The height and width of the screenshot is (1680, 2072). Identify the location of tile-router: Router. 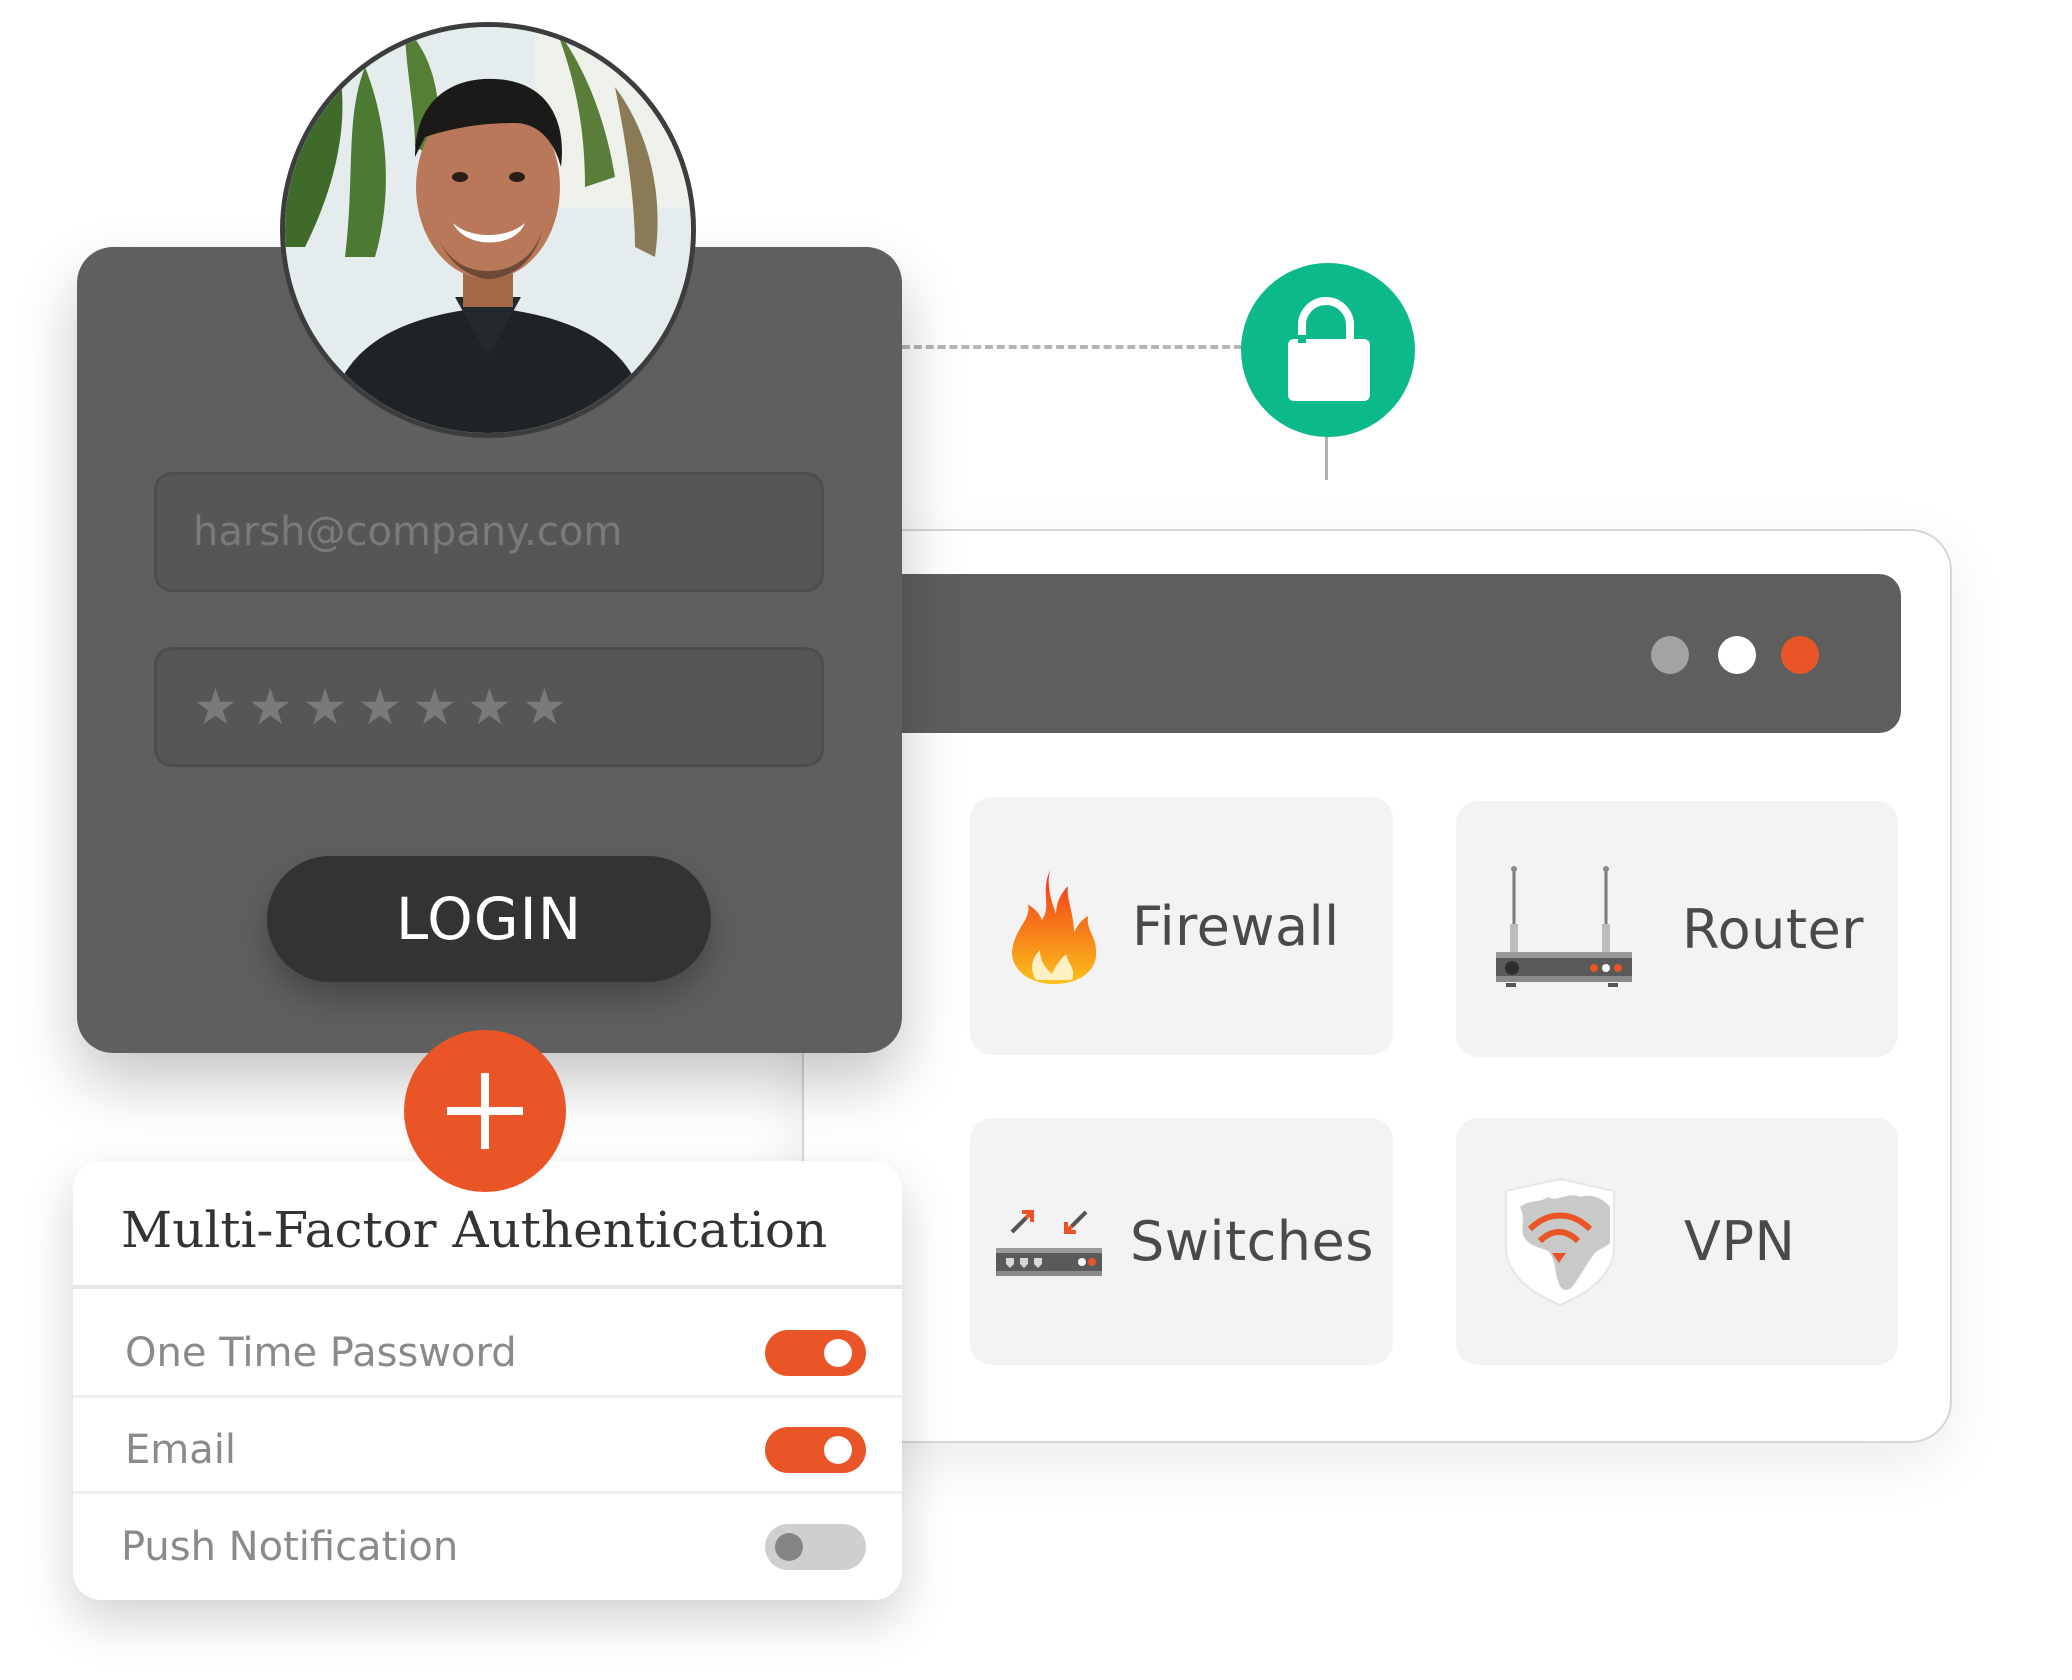
(1677, 929).